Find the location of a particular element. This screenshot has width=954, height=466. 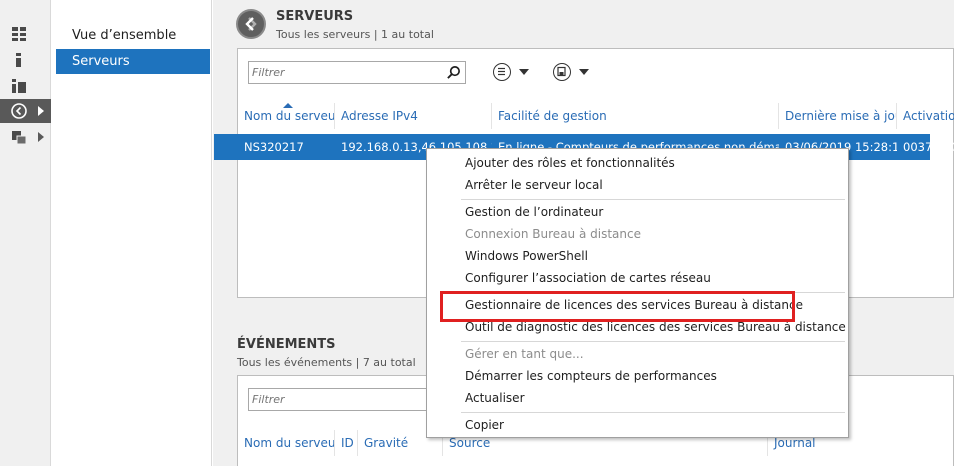

column-header-event-server-name: Nom du serveur is located at coordinates (286, 443).